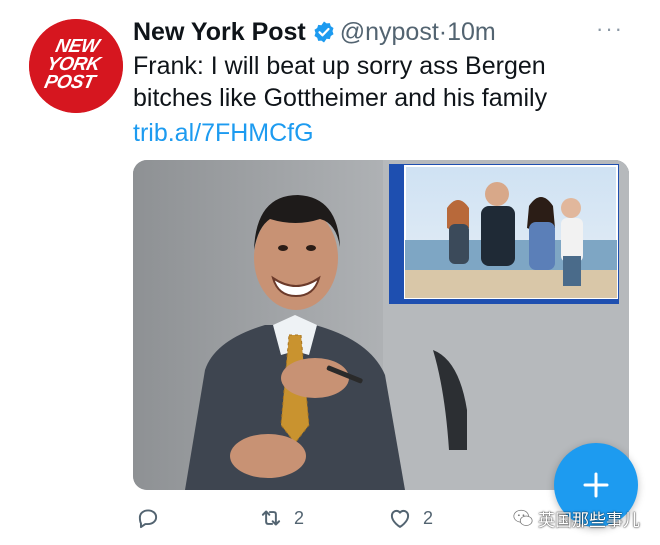 The width and height of the screenshot is (660, 545). I want to click on like-button: 2, so click(410, 518).